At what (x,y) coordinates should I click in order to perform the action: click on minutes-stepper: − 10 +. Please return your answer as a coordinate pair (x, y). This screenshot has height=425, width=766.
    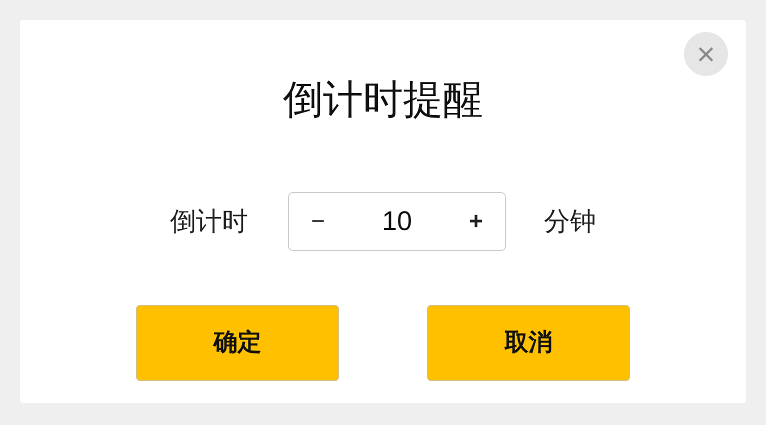
    Looking at the image, I should click on (397, 221).